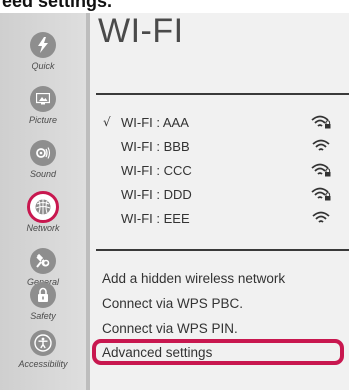 The width and height of the screenshot is (349, 390). What do you see at coordinates (156, 194) in the screenshot?
I see `network-name: WI-FI : DDD` at bounding box center [156, 194].